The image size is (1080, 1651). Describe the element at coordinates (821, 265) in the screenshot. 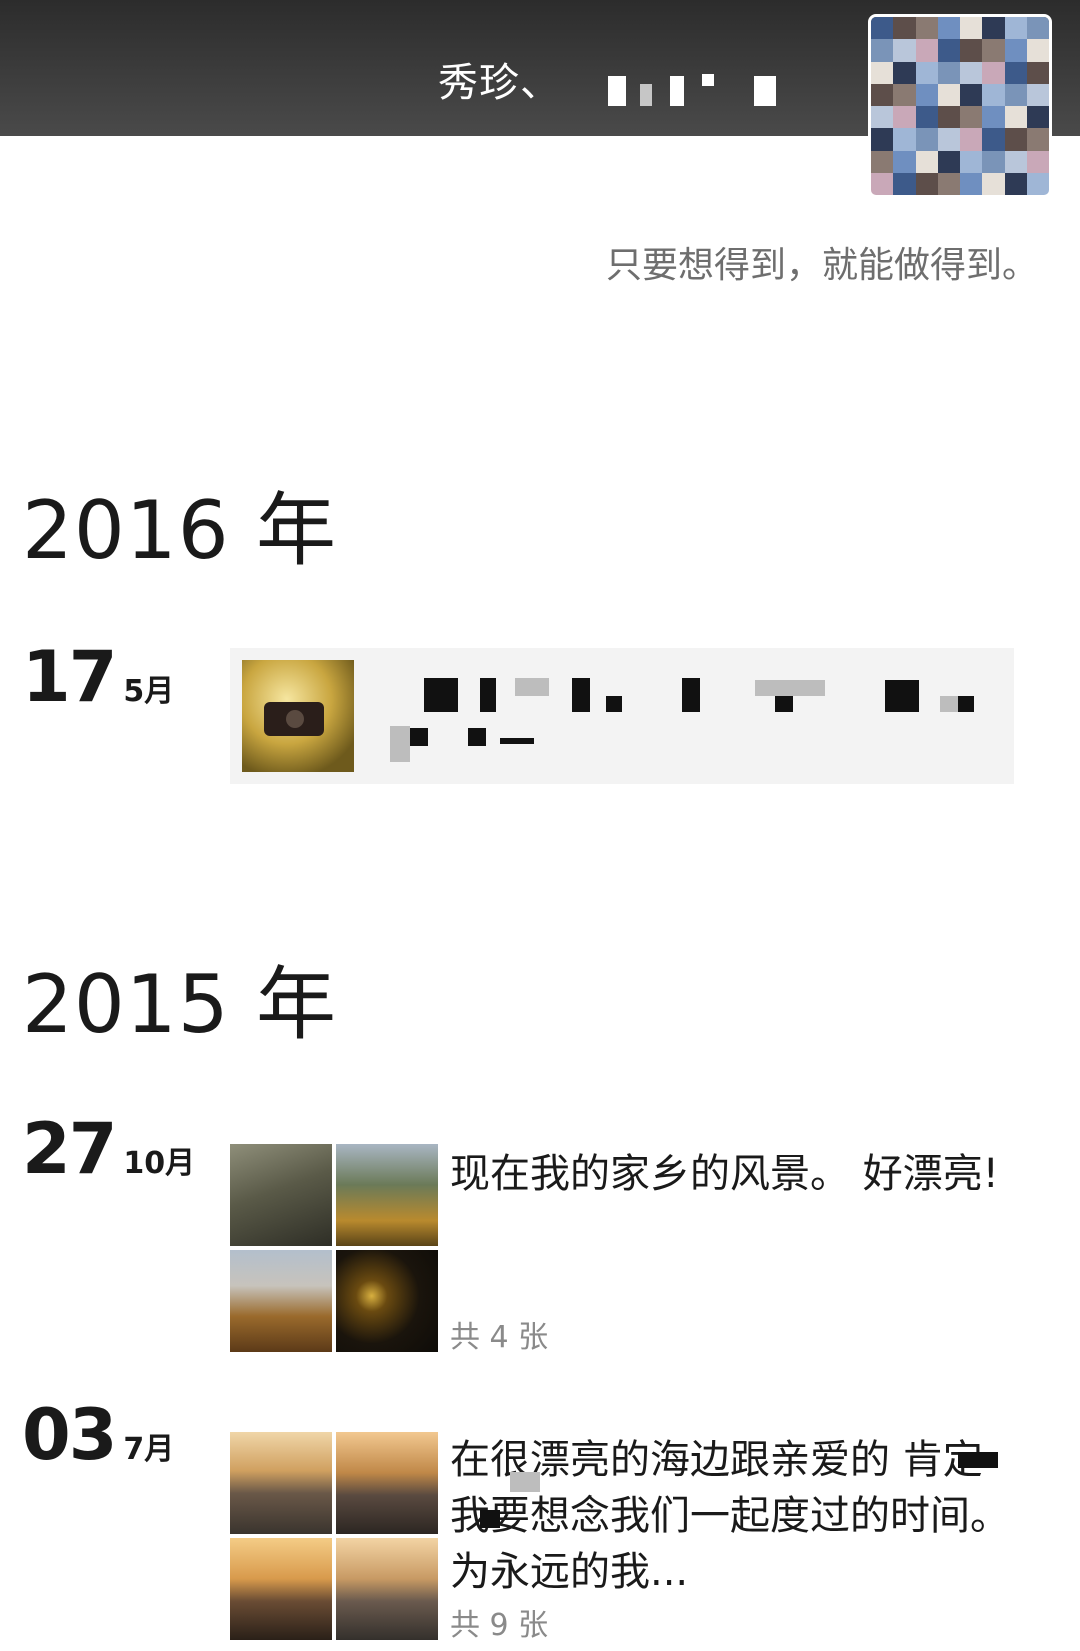

I see `profile-signature: 只要想得到，就能做得到。` at that location.